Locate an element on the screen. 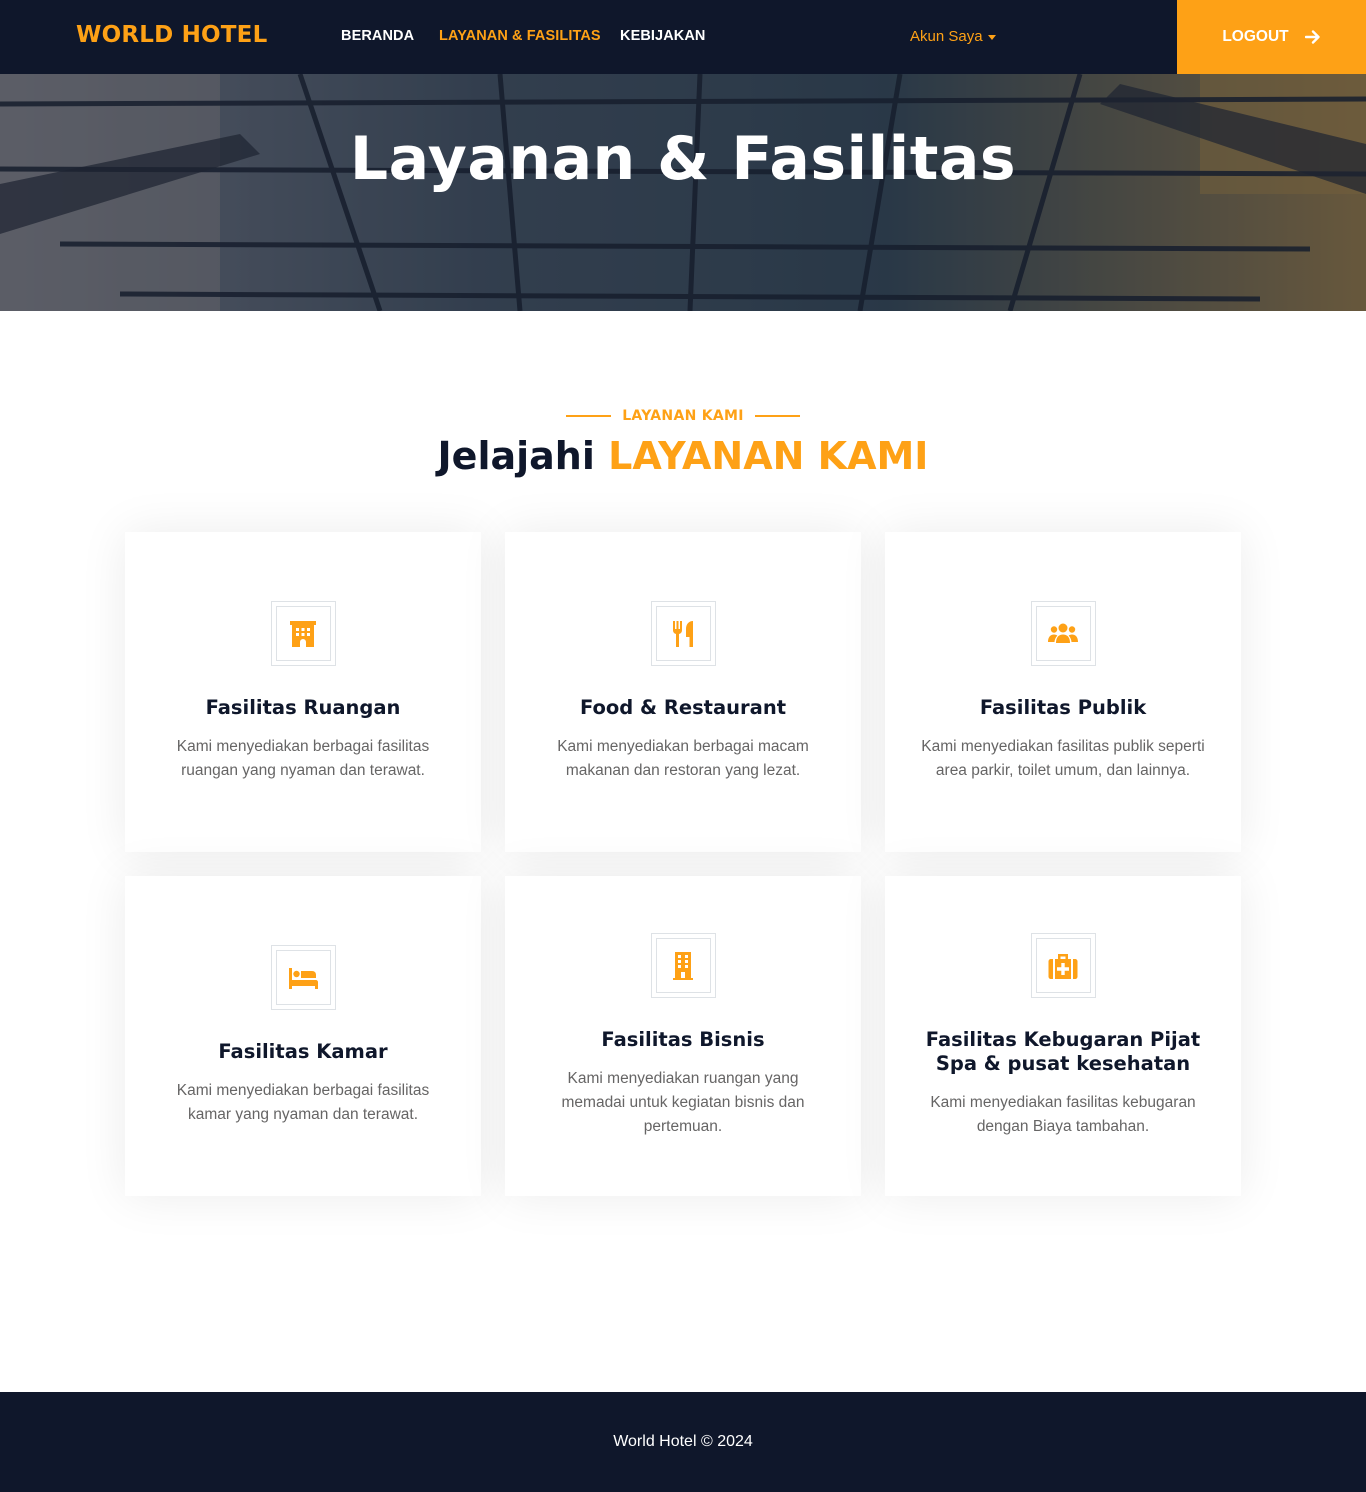  users-icon is located at coordinates (1063, 633).